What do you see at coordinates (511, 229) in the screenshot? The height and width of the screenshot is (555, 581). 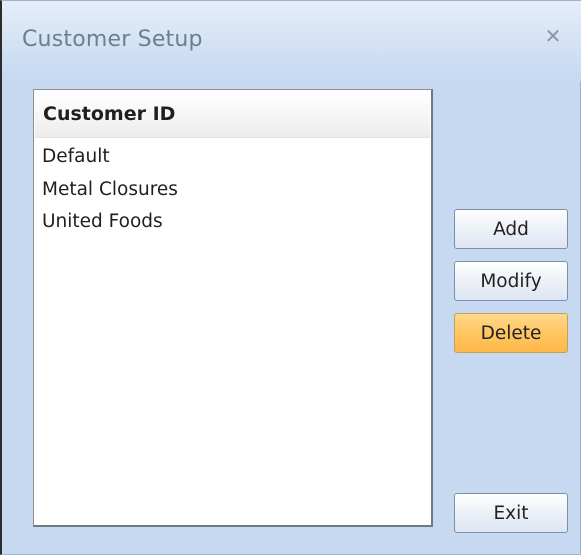 I see `add-button: Add` at bounding box center [511, 229].